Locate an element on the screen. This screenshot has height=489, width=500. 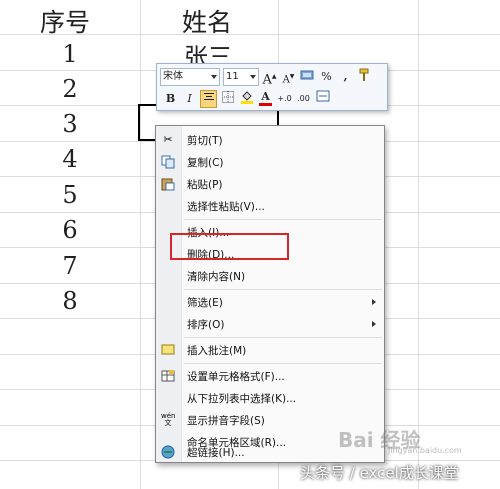
index-cell: 4 is located at coordinates (70, 159).